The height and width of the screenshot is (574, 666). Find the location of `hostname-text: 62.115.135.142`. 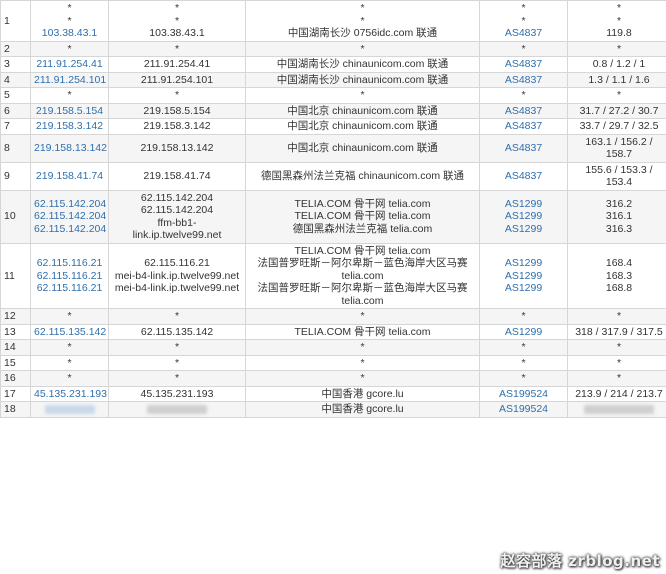

hostname-text: 62.115.135.142 is located at coordinates (177, 331).